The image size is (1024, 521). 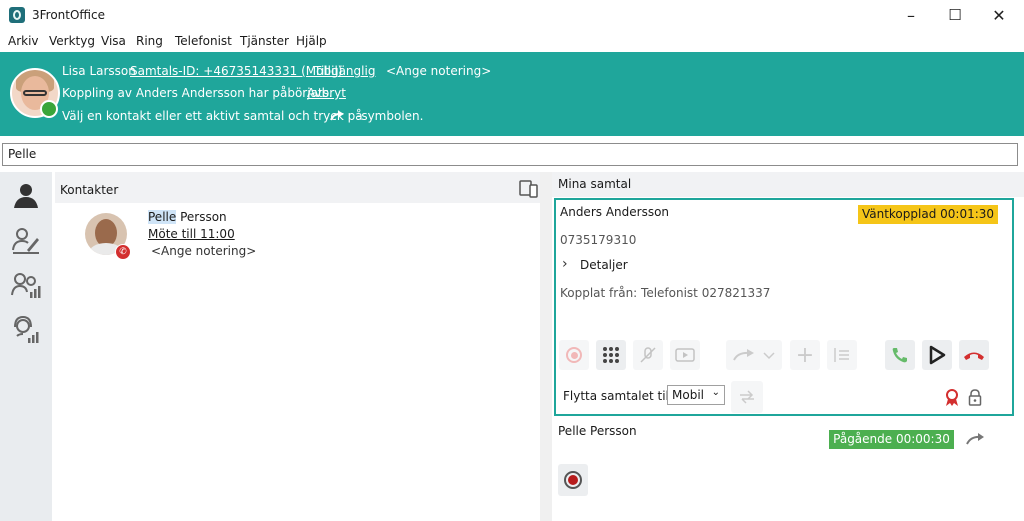 I want to click on move-call-label: Flytta samtalet till:, so click(x=620, y=396).